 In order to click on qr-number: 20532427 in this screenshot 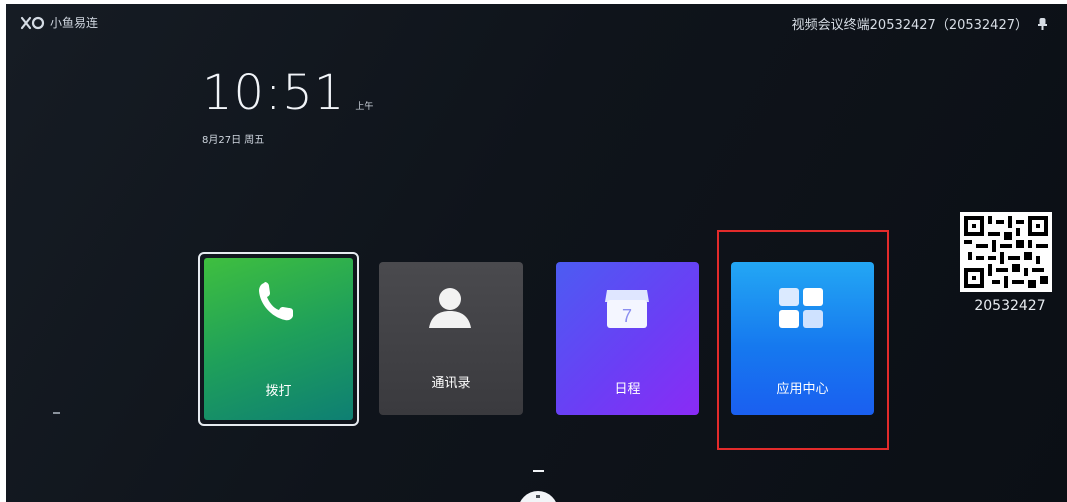, I will do `click(1010, 306)`.